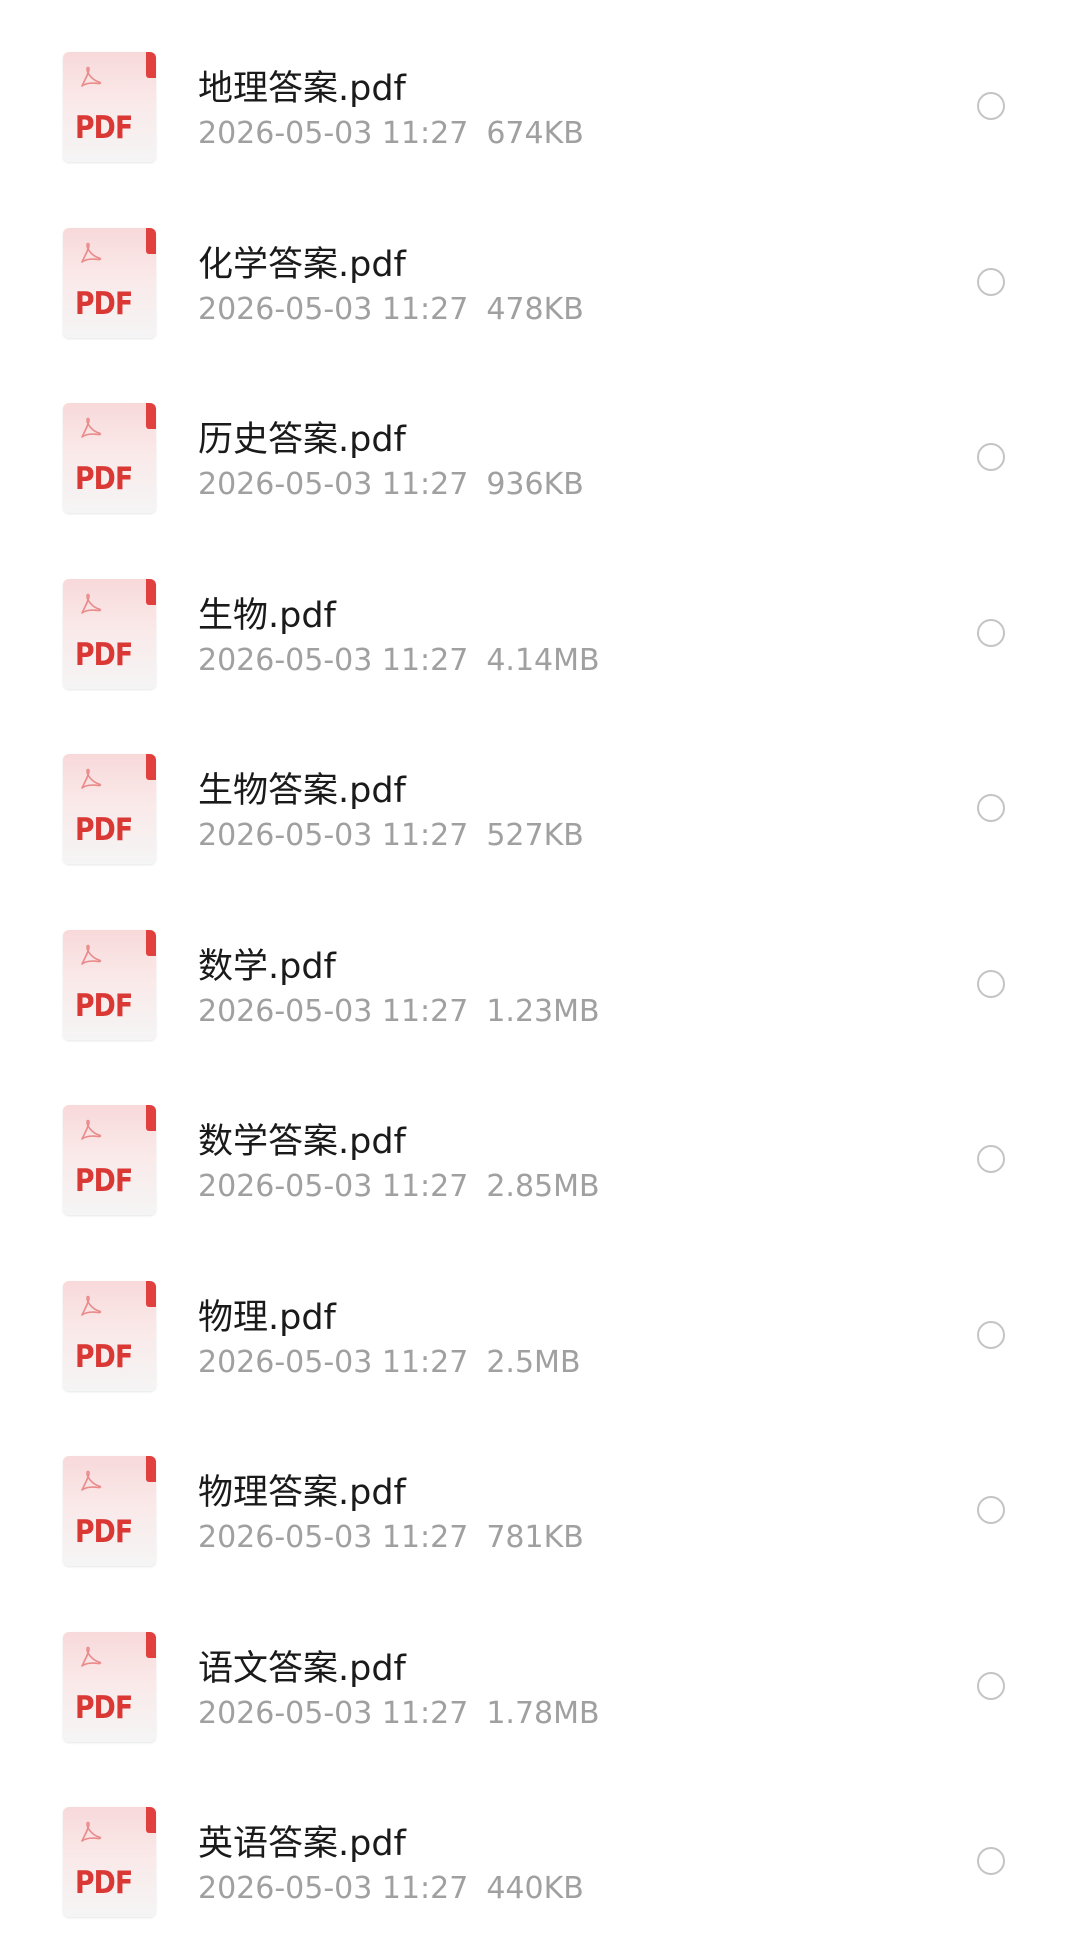  I want to click on file-size: 478KB, so click(535, 309).